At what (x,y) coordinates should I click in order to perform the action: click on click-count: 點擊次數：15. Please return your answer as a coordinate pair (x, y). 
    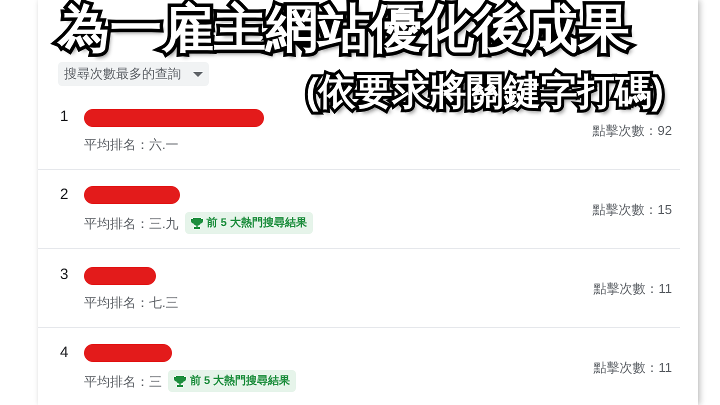
    Looking at the image, I should click on (632, 209).